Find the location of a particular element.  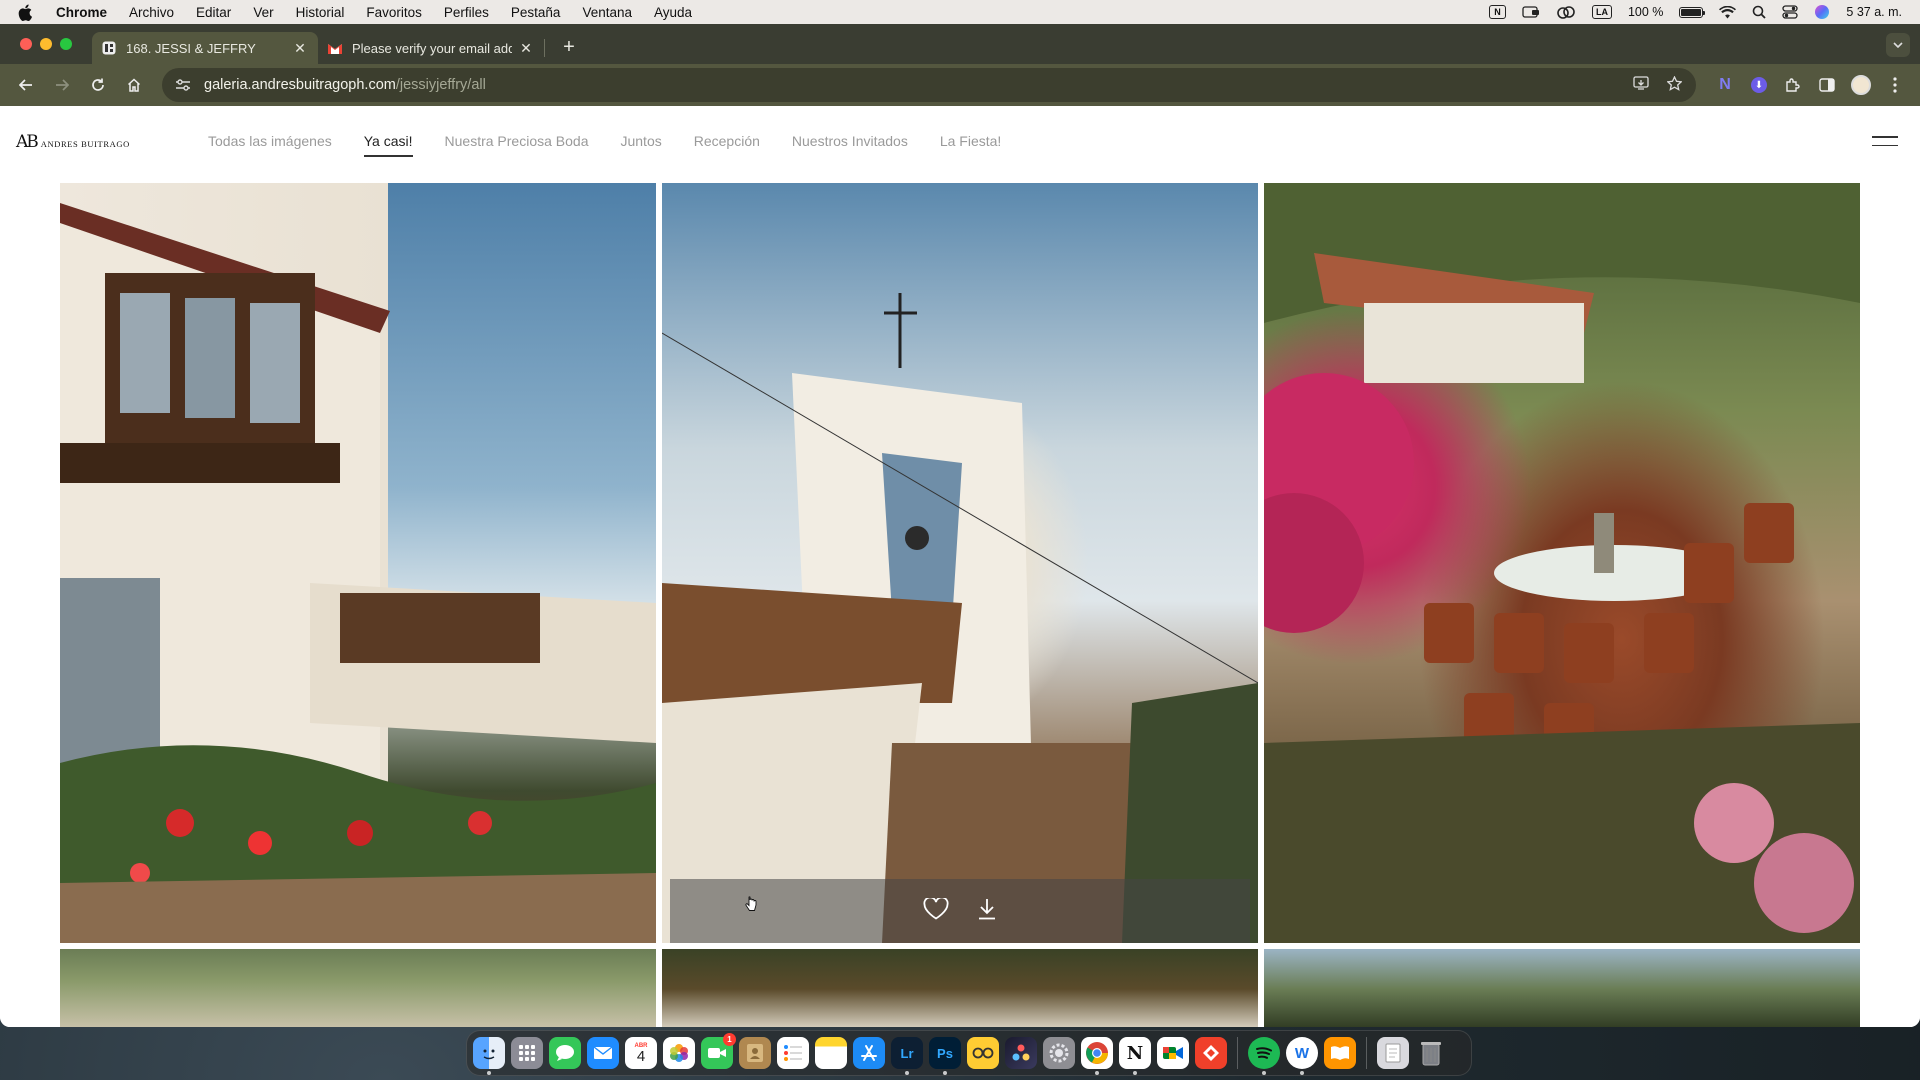

forward-button is located at coordinates (62, 85).